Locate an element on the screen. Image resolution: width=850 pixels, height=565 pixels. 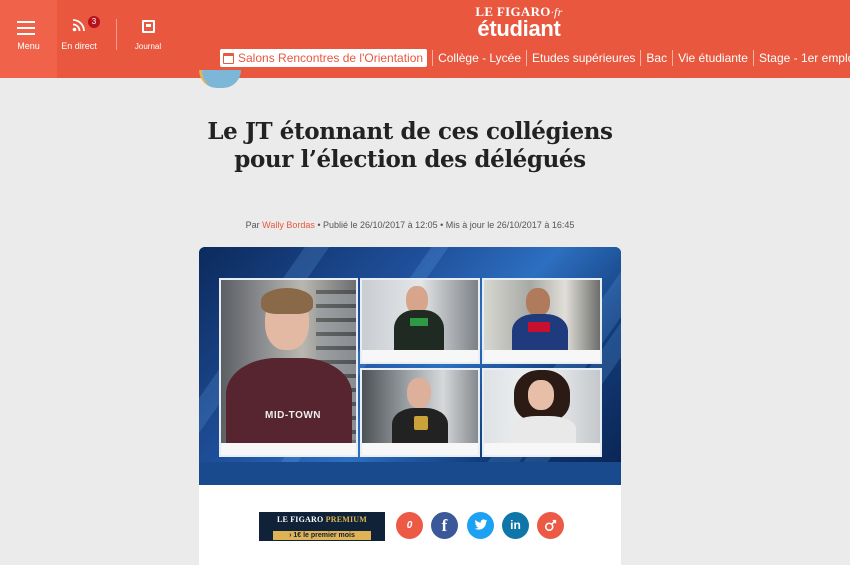
calendar-icon is located at coordinates (228, 58).